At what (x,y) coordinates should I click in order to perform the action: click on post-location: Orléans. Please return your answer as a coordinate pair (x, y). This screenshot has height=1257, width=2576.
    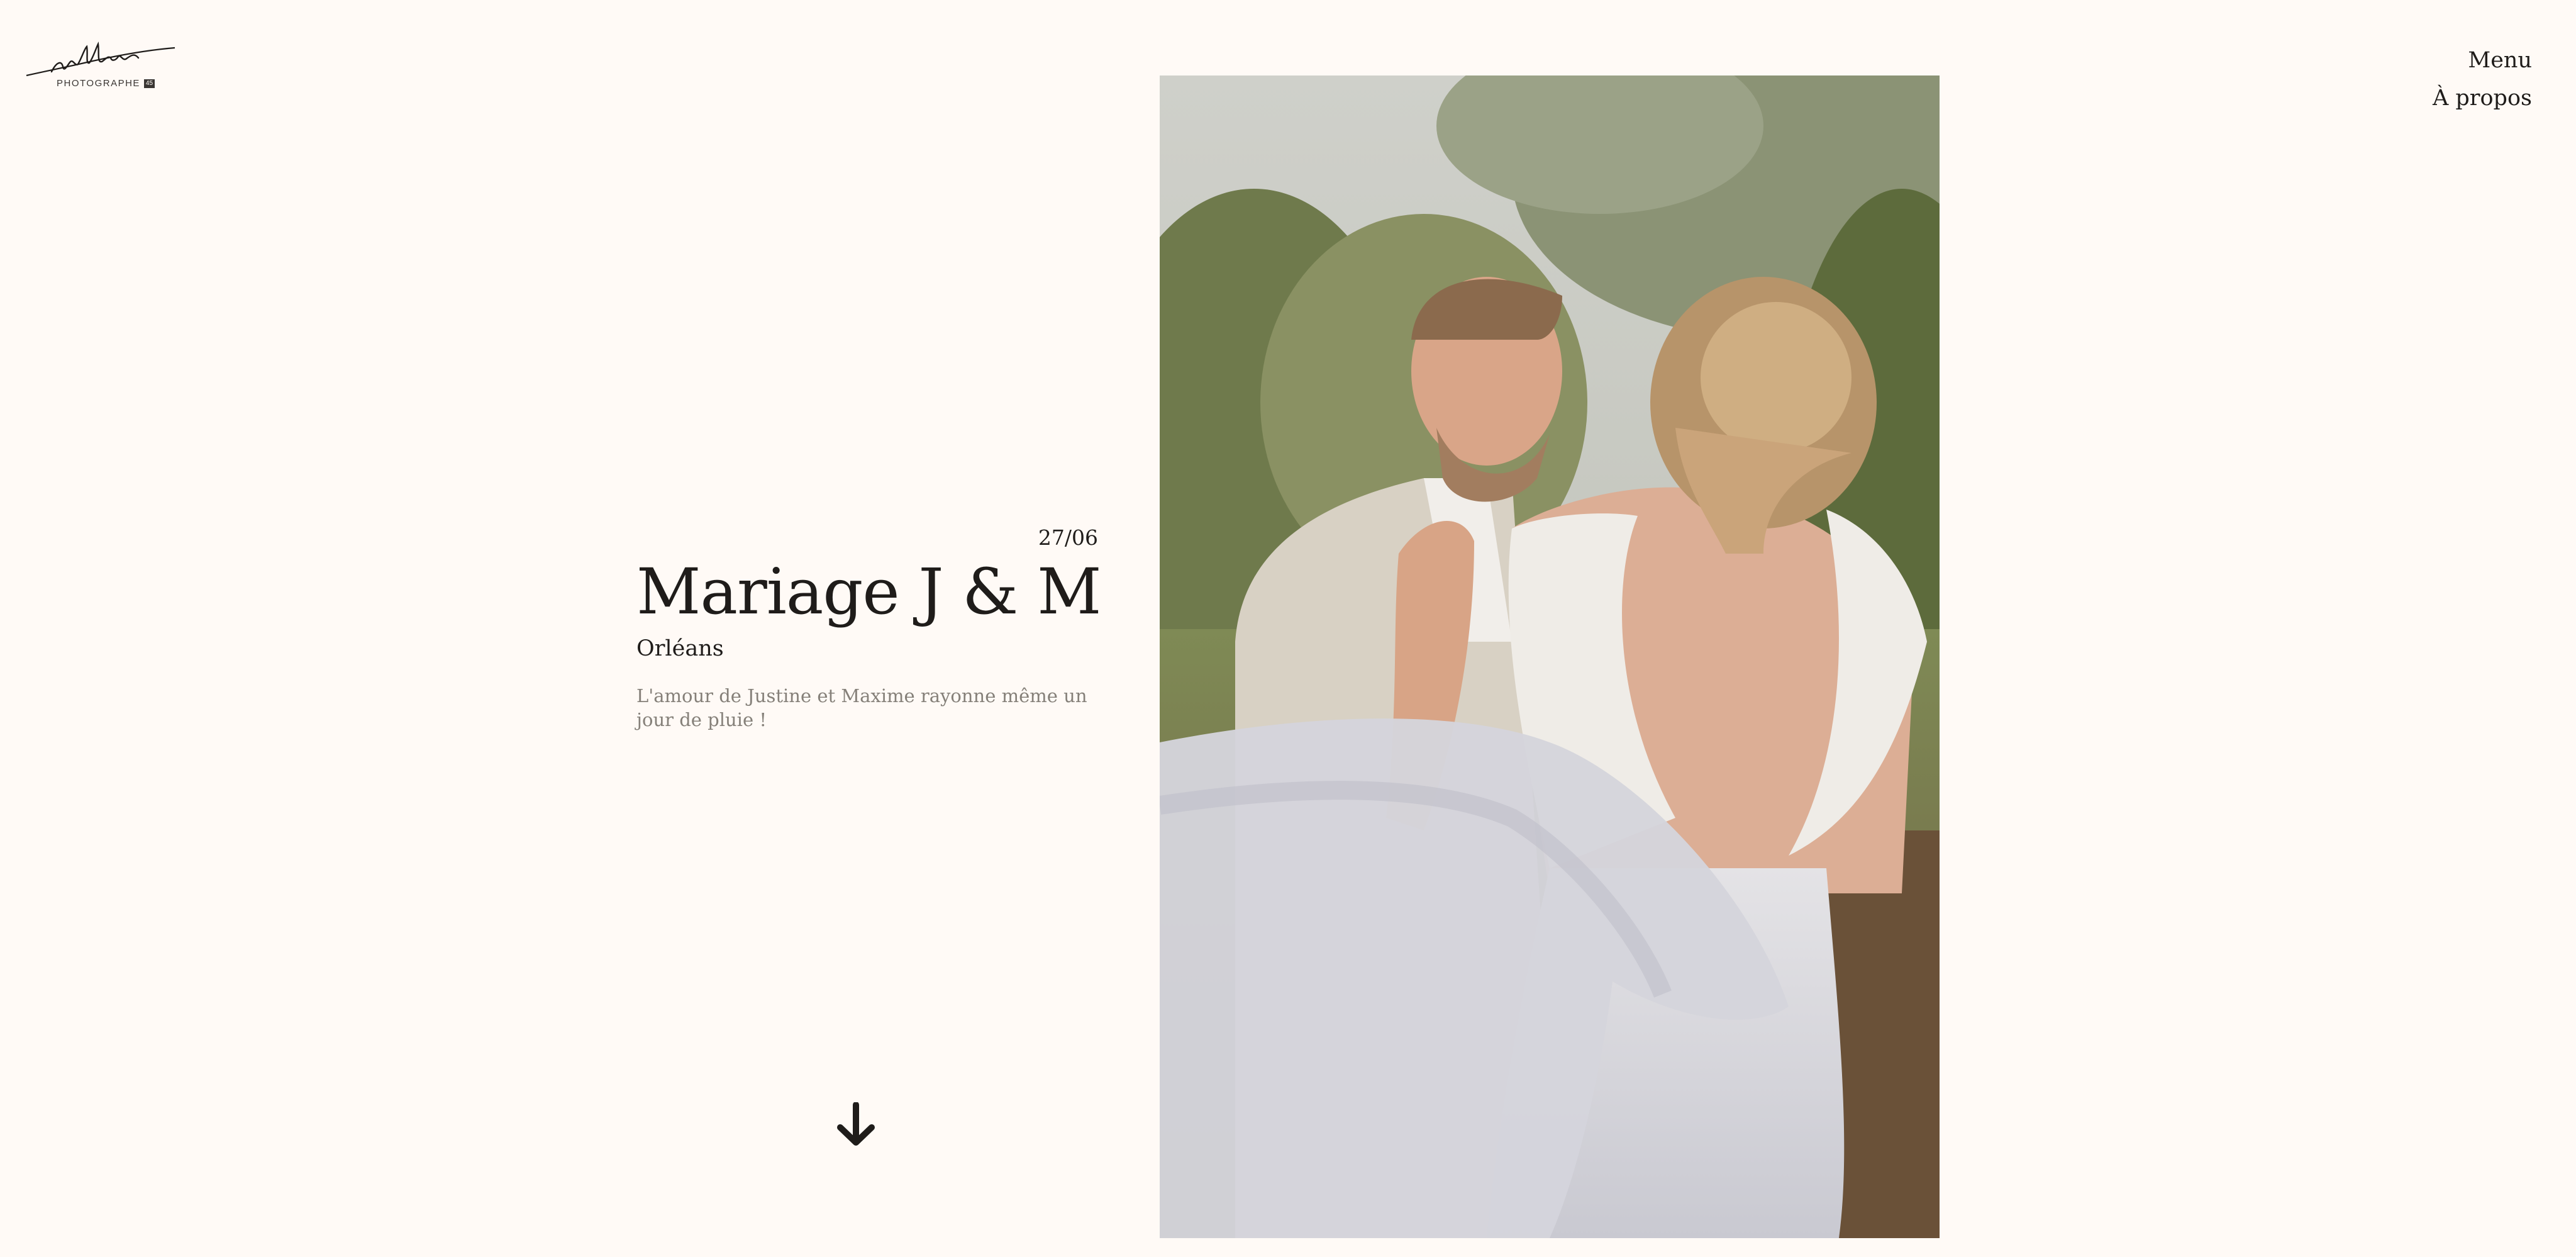
    Looking at the image, I should click on (680, 648).